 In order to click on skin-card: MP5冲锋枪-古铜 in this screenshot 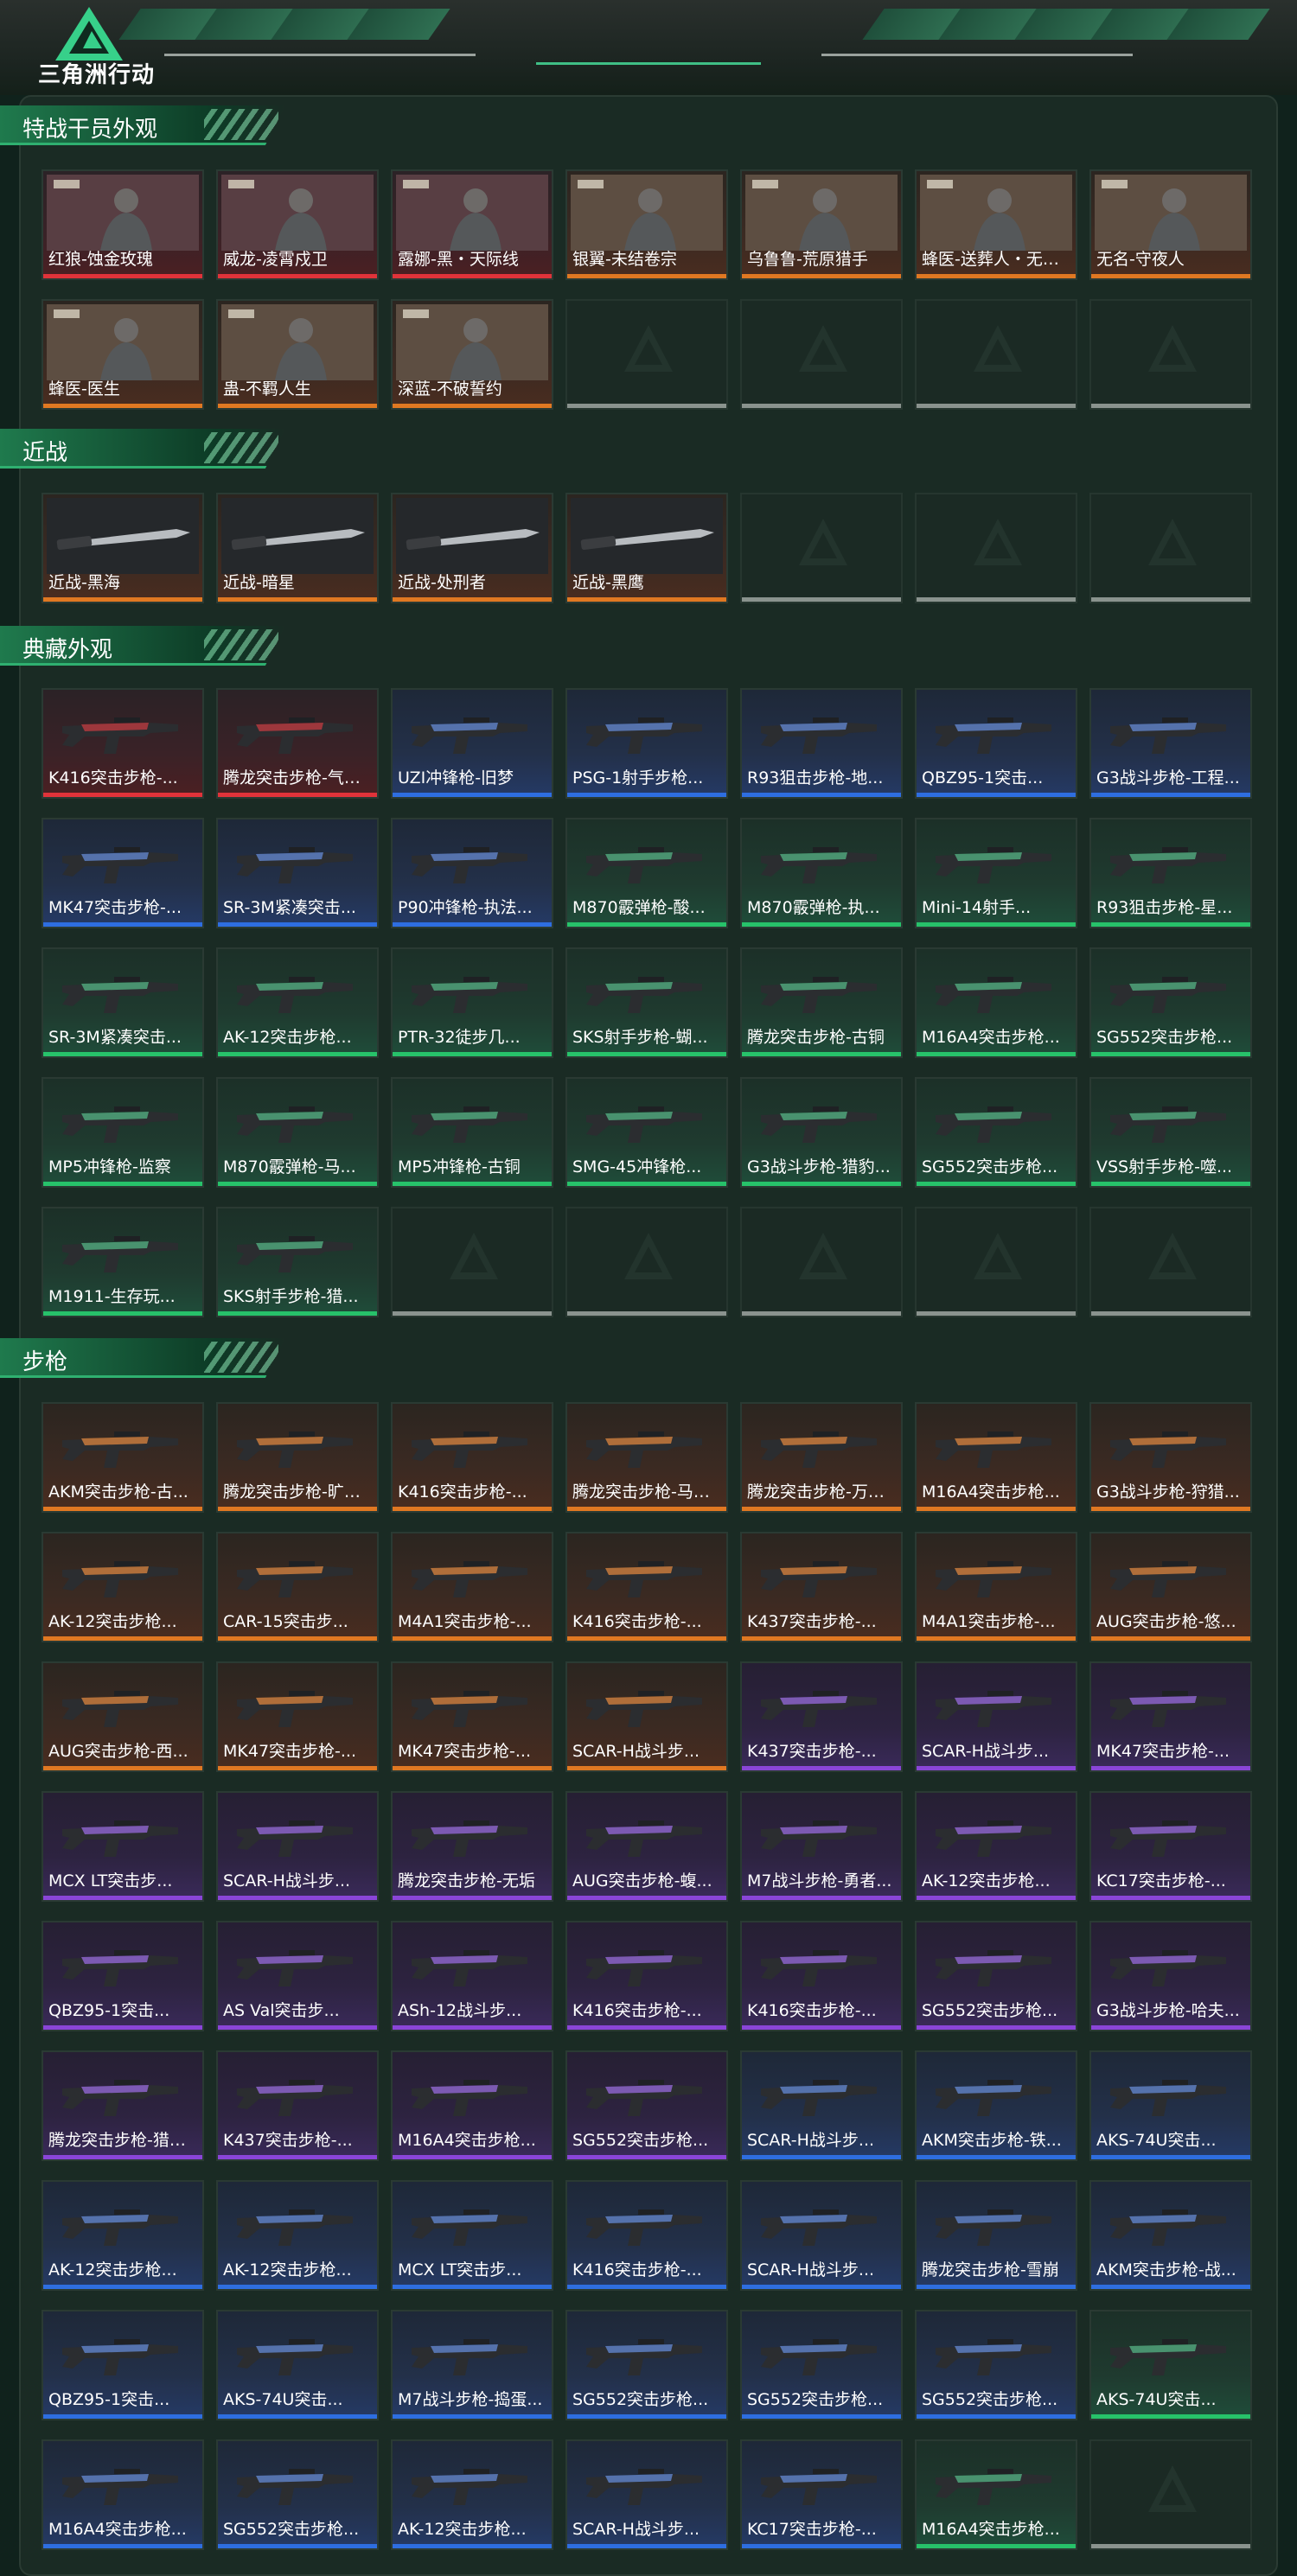, I will do `click(472, 1132)`.